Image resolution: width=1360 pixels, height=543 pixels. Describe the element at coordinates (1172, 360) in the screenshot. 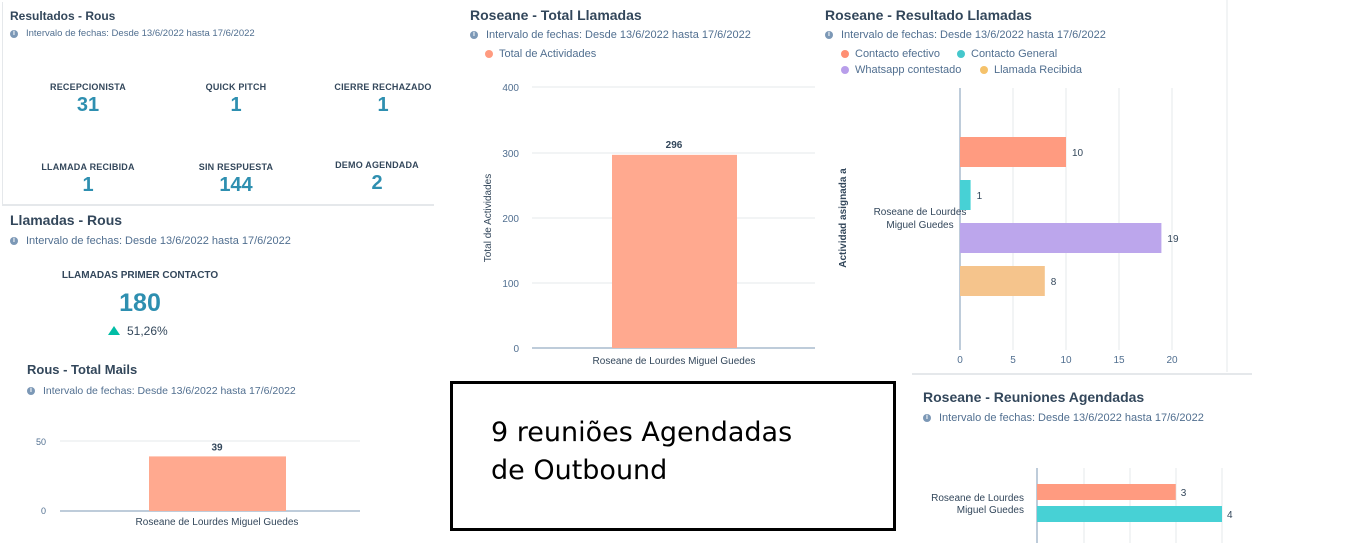

I see `x-tick-label: 20` at that location.